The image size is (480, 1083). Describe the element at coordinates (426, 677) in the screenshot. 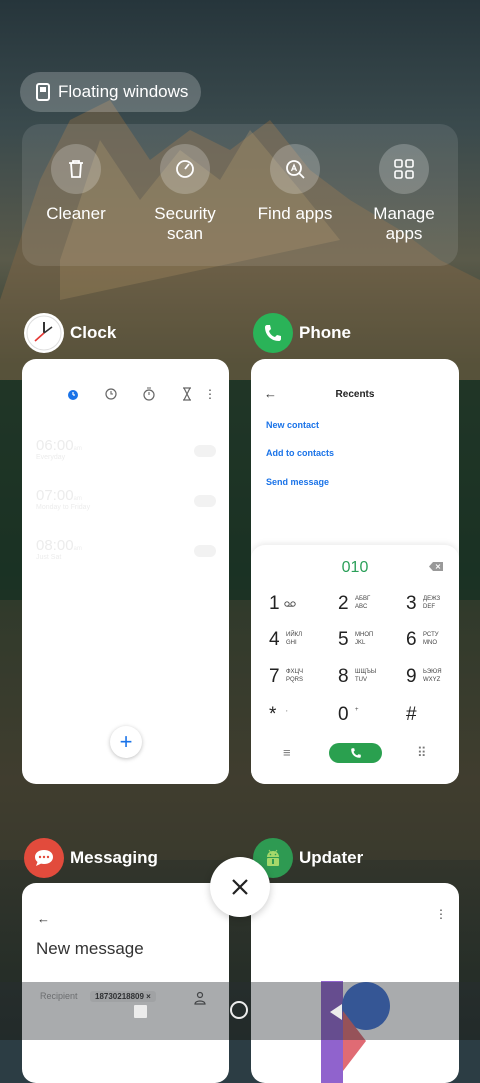

I see `dial-key-9: 9 ЬЭЮЯ WXYZ` at that location.